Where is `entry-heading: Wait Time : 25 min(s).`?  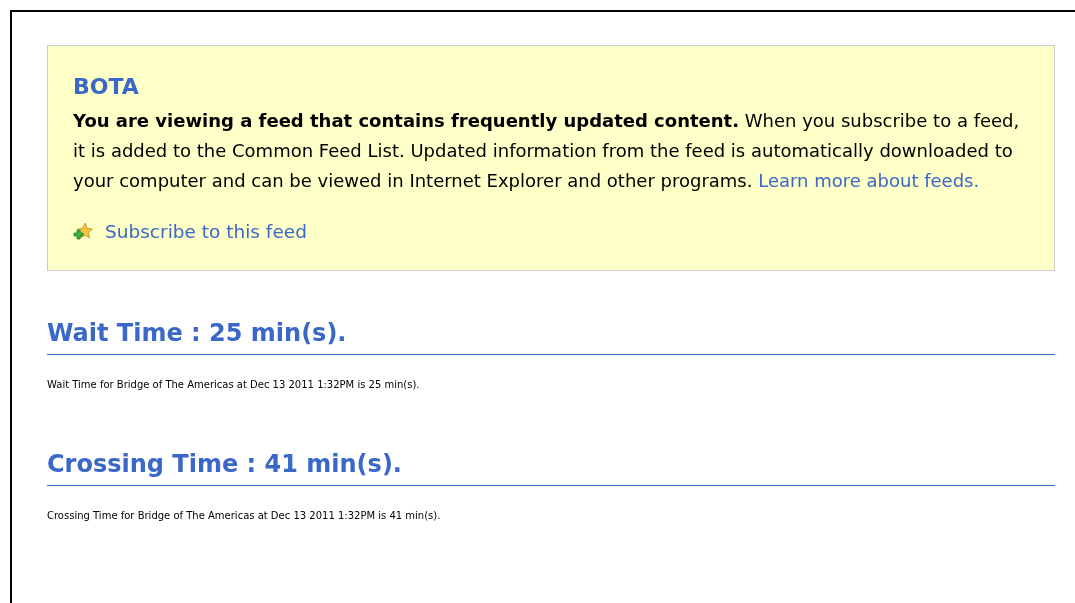 entry-heading: Wait Time : 25 min(s). is located at coordinates (551, 337).